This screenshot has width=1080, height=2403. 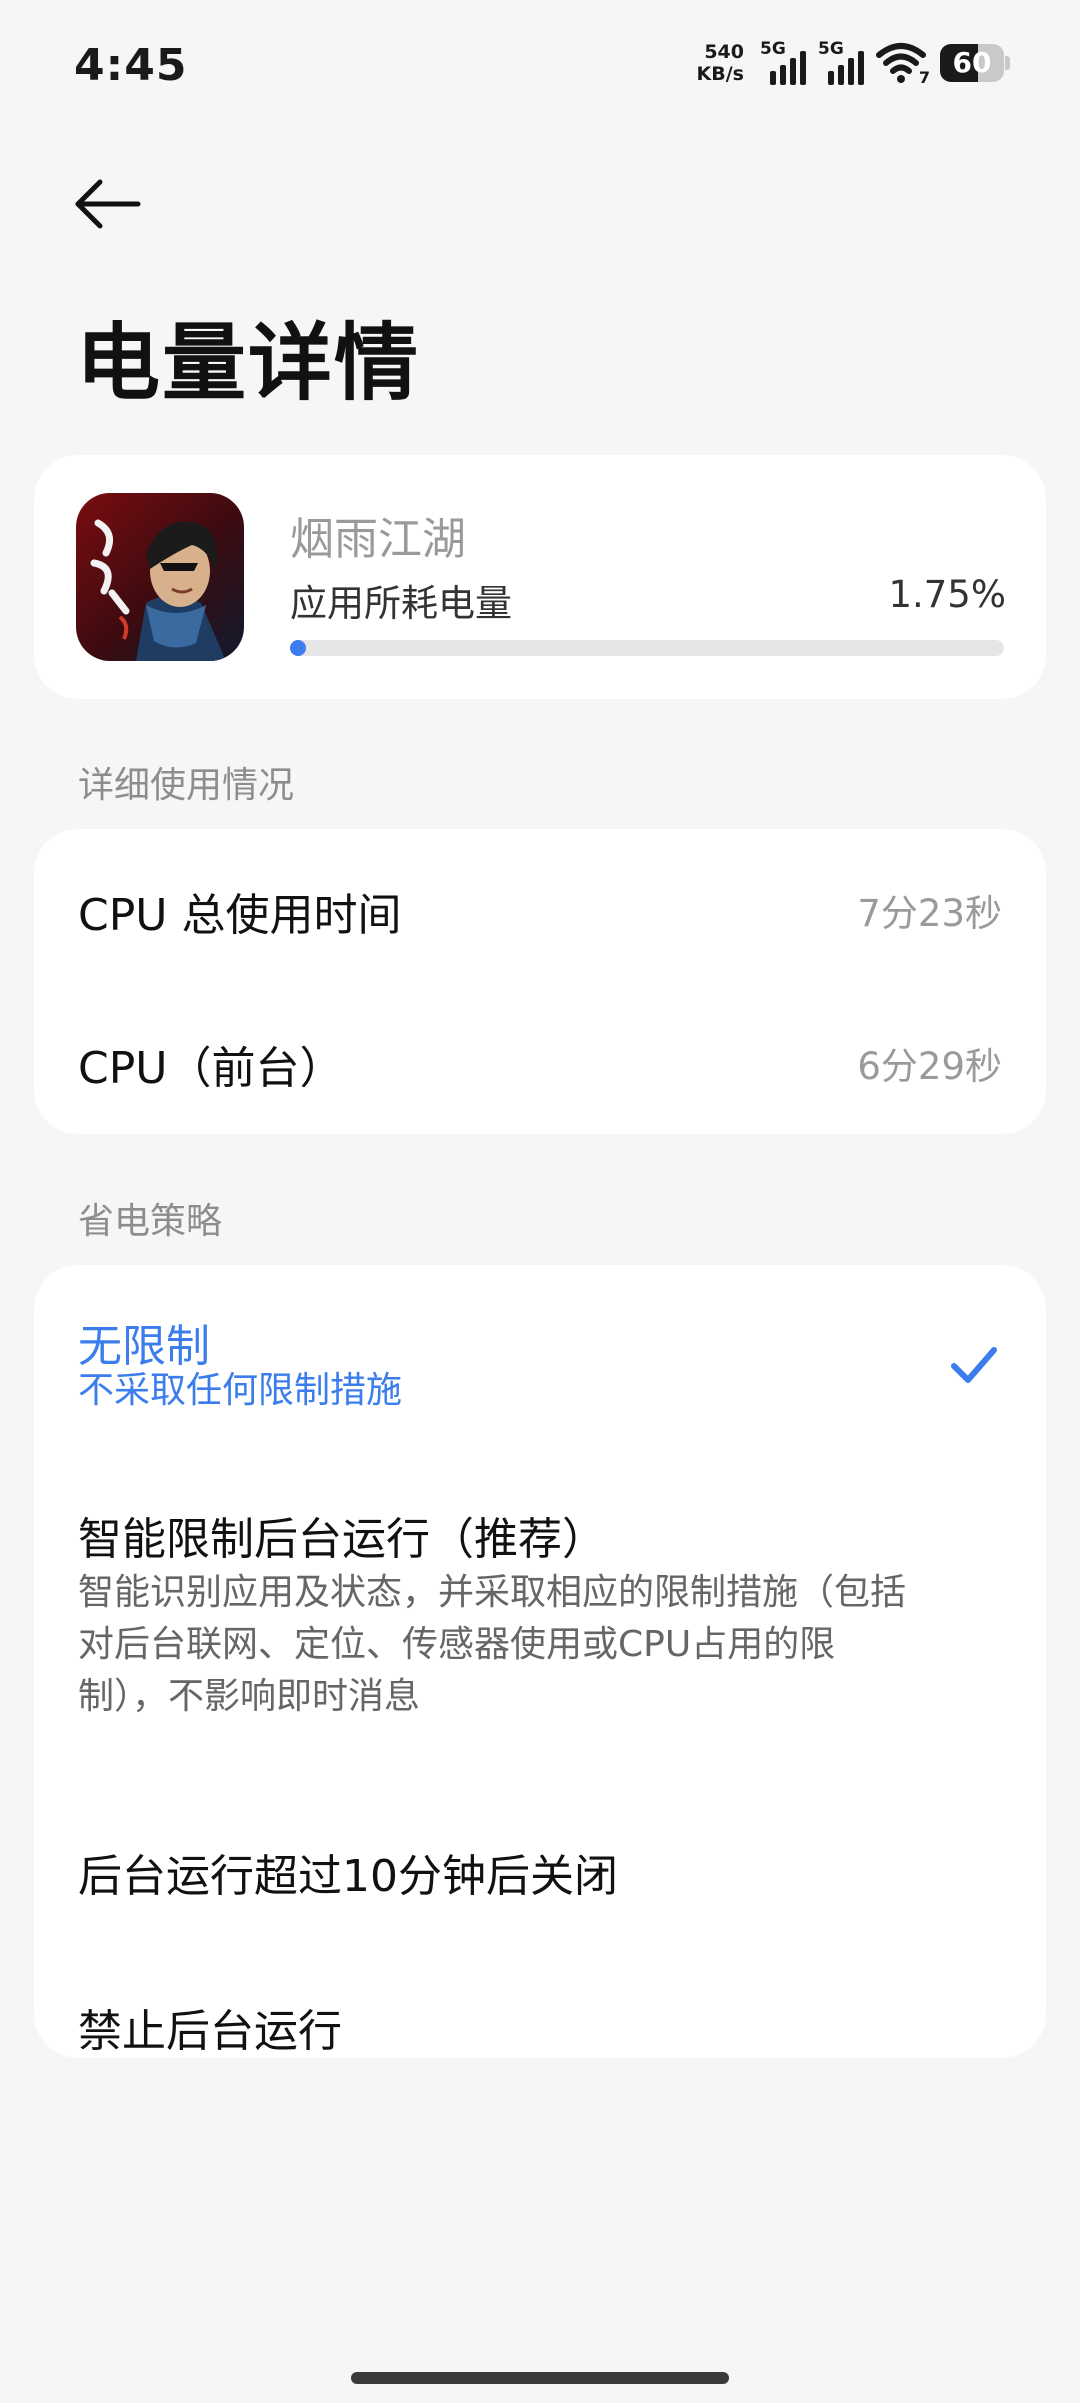 What do you see at coordinates (342, 1539) in the screenshot?
I see `policy-option-title: 智能限制后台运行（推荐）` at bounding box center [342, 1539].